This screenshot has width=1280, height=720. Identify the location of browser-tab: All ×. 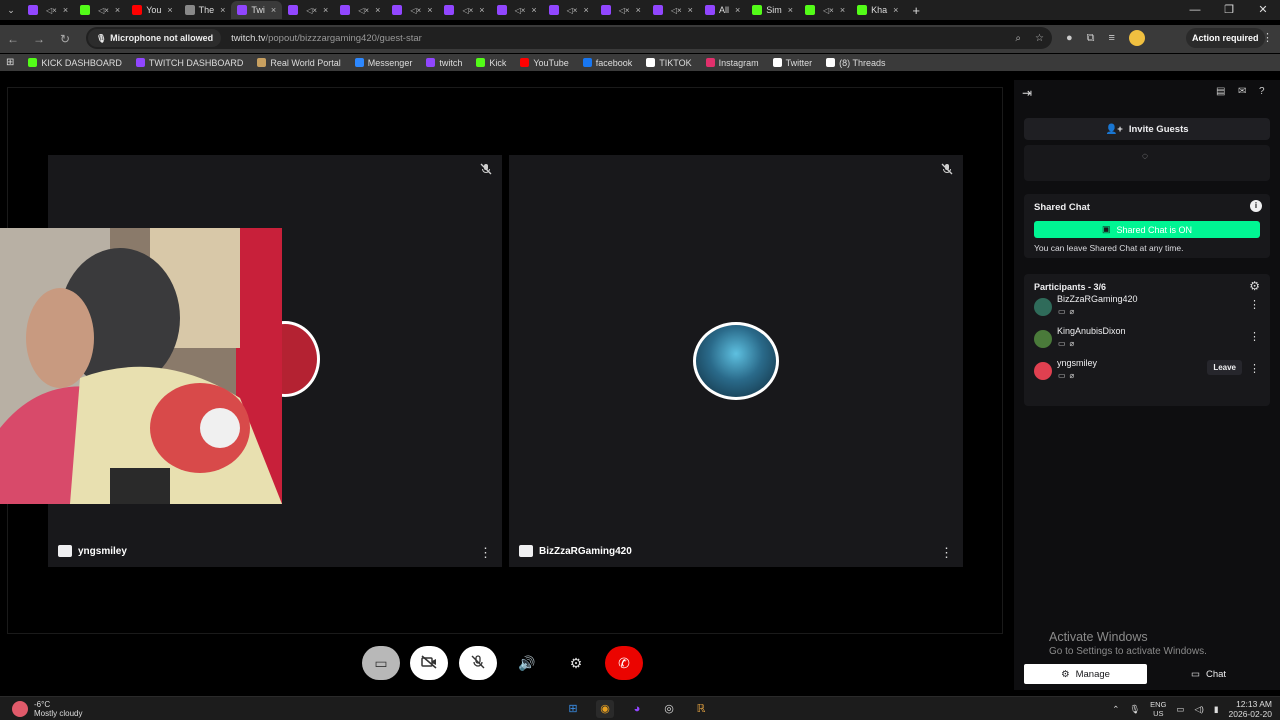
(722, 10).